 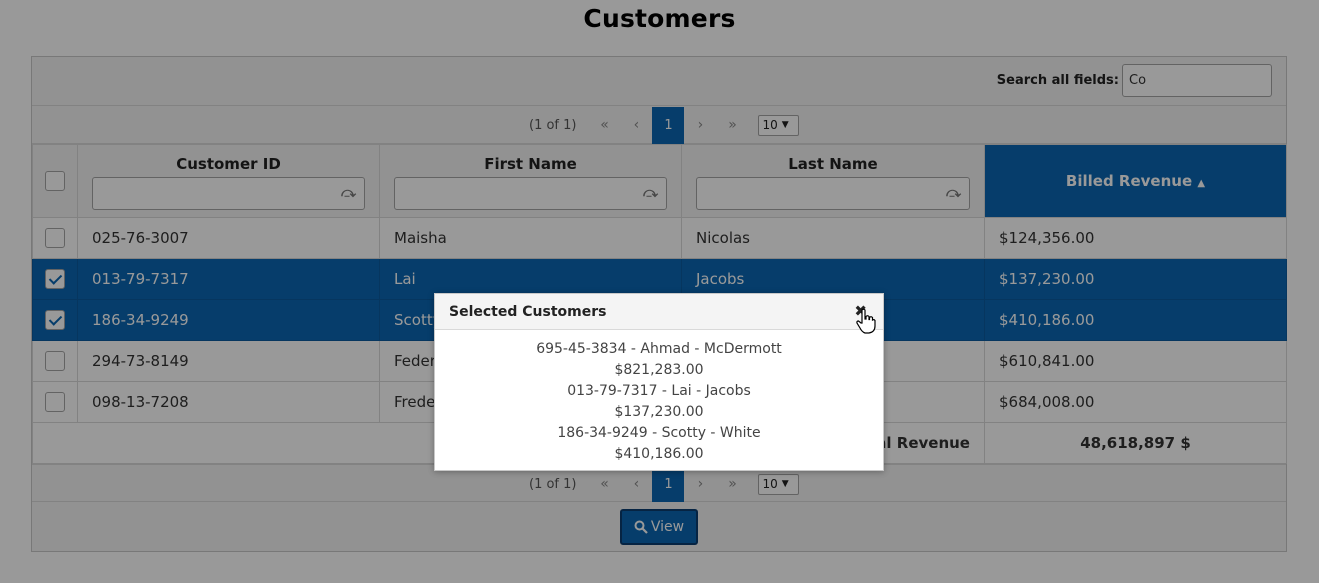 I want to click on selected-customer-revenue: $821,283.00, so click(x=659, y=370).